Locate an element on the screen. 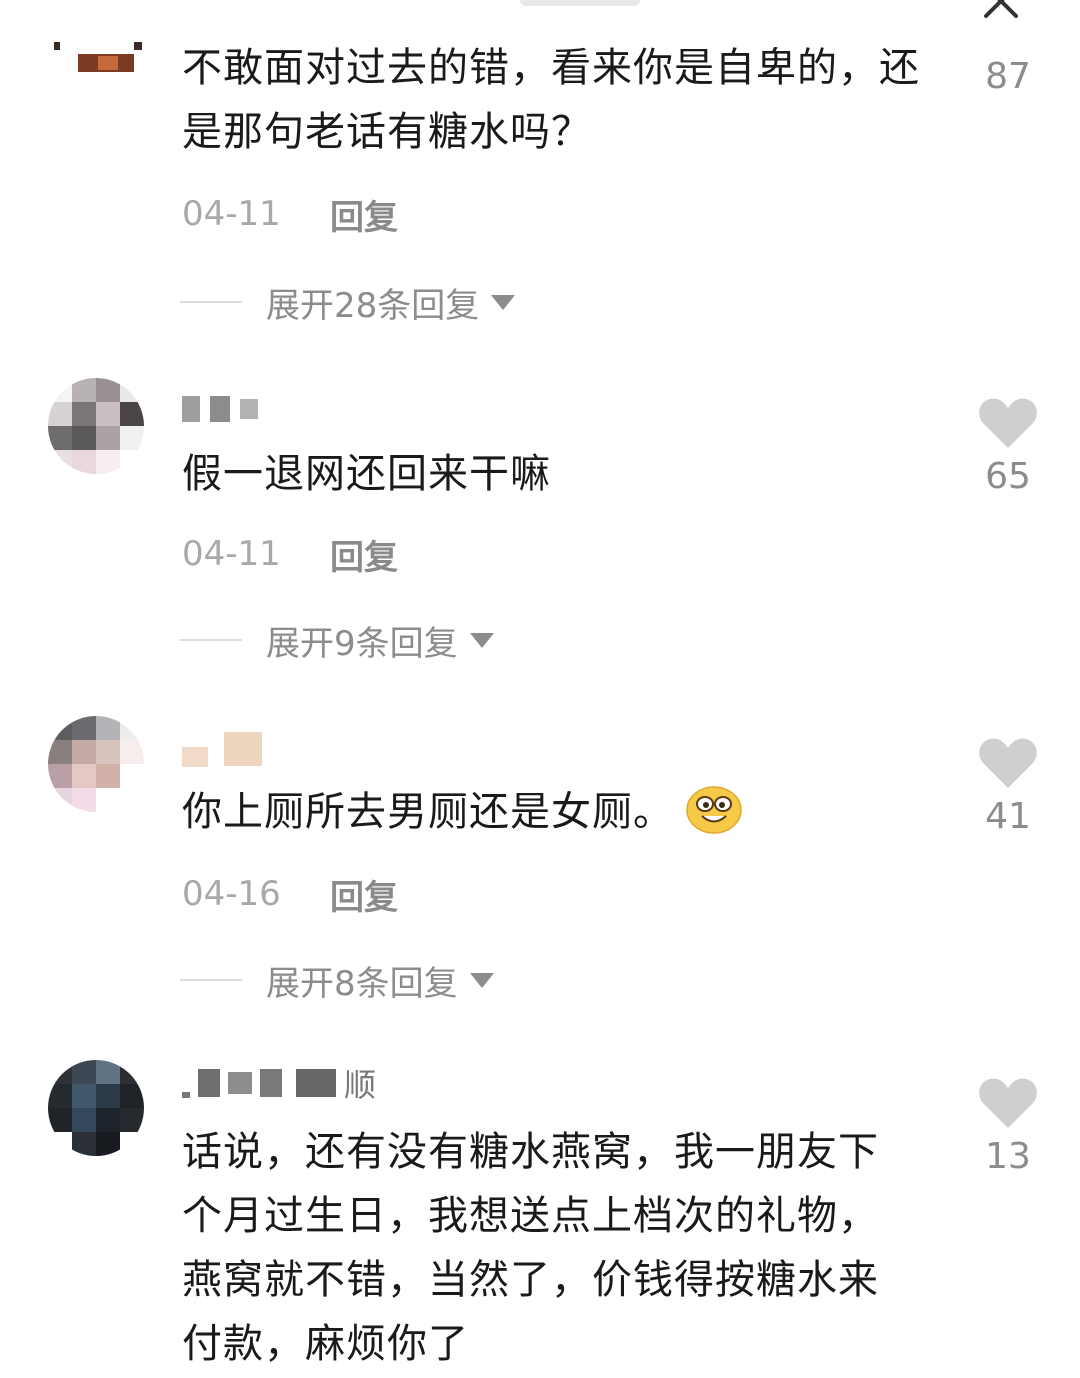 Image resolution: width=1080 pixels, height=1378 pixels. username-visible-char: 顺 is located at coordinates (360, 1085).